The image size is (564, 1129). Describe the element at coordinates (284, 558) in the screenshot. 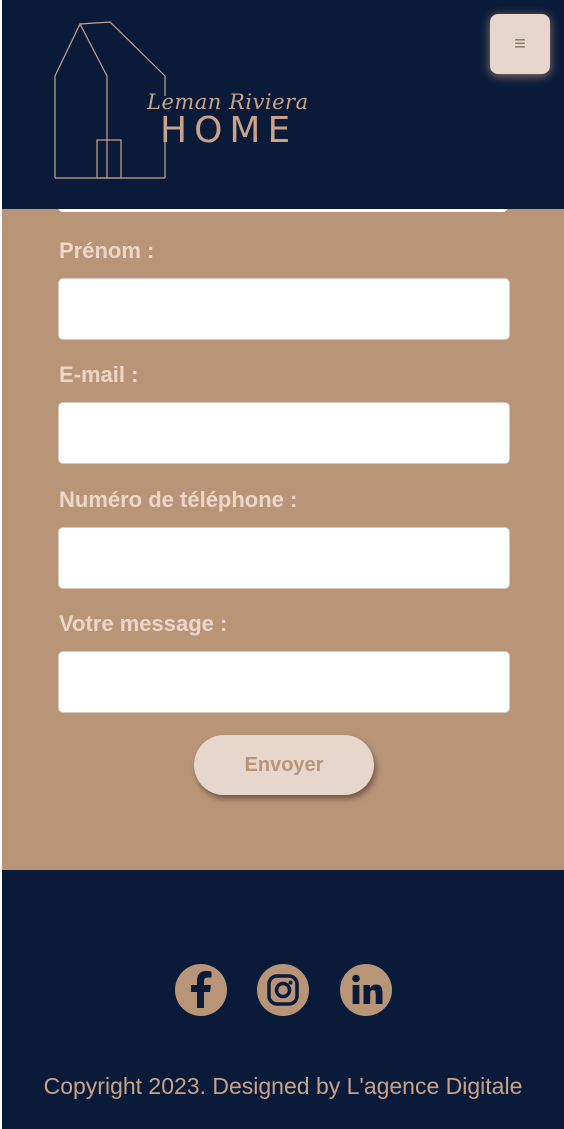

I see `phone-input` at that location.